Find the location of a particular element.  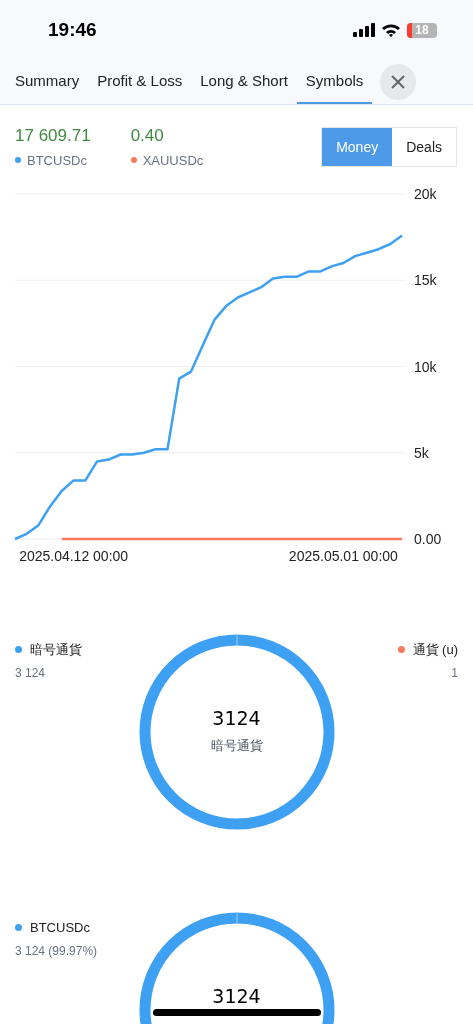

center-label: 暗号通貨 is located at coordinates (236, 745).